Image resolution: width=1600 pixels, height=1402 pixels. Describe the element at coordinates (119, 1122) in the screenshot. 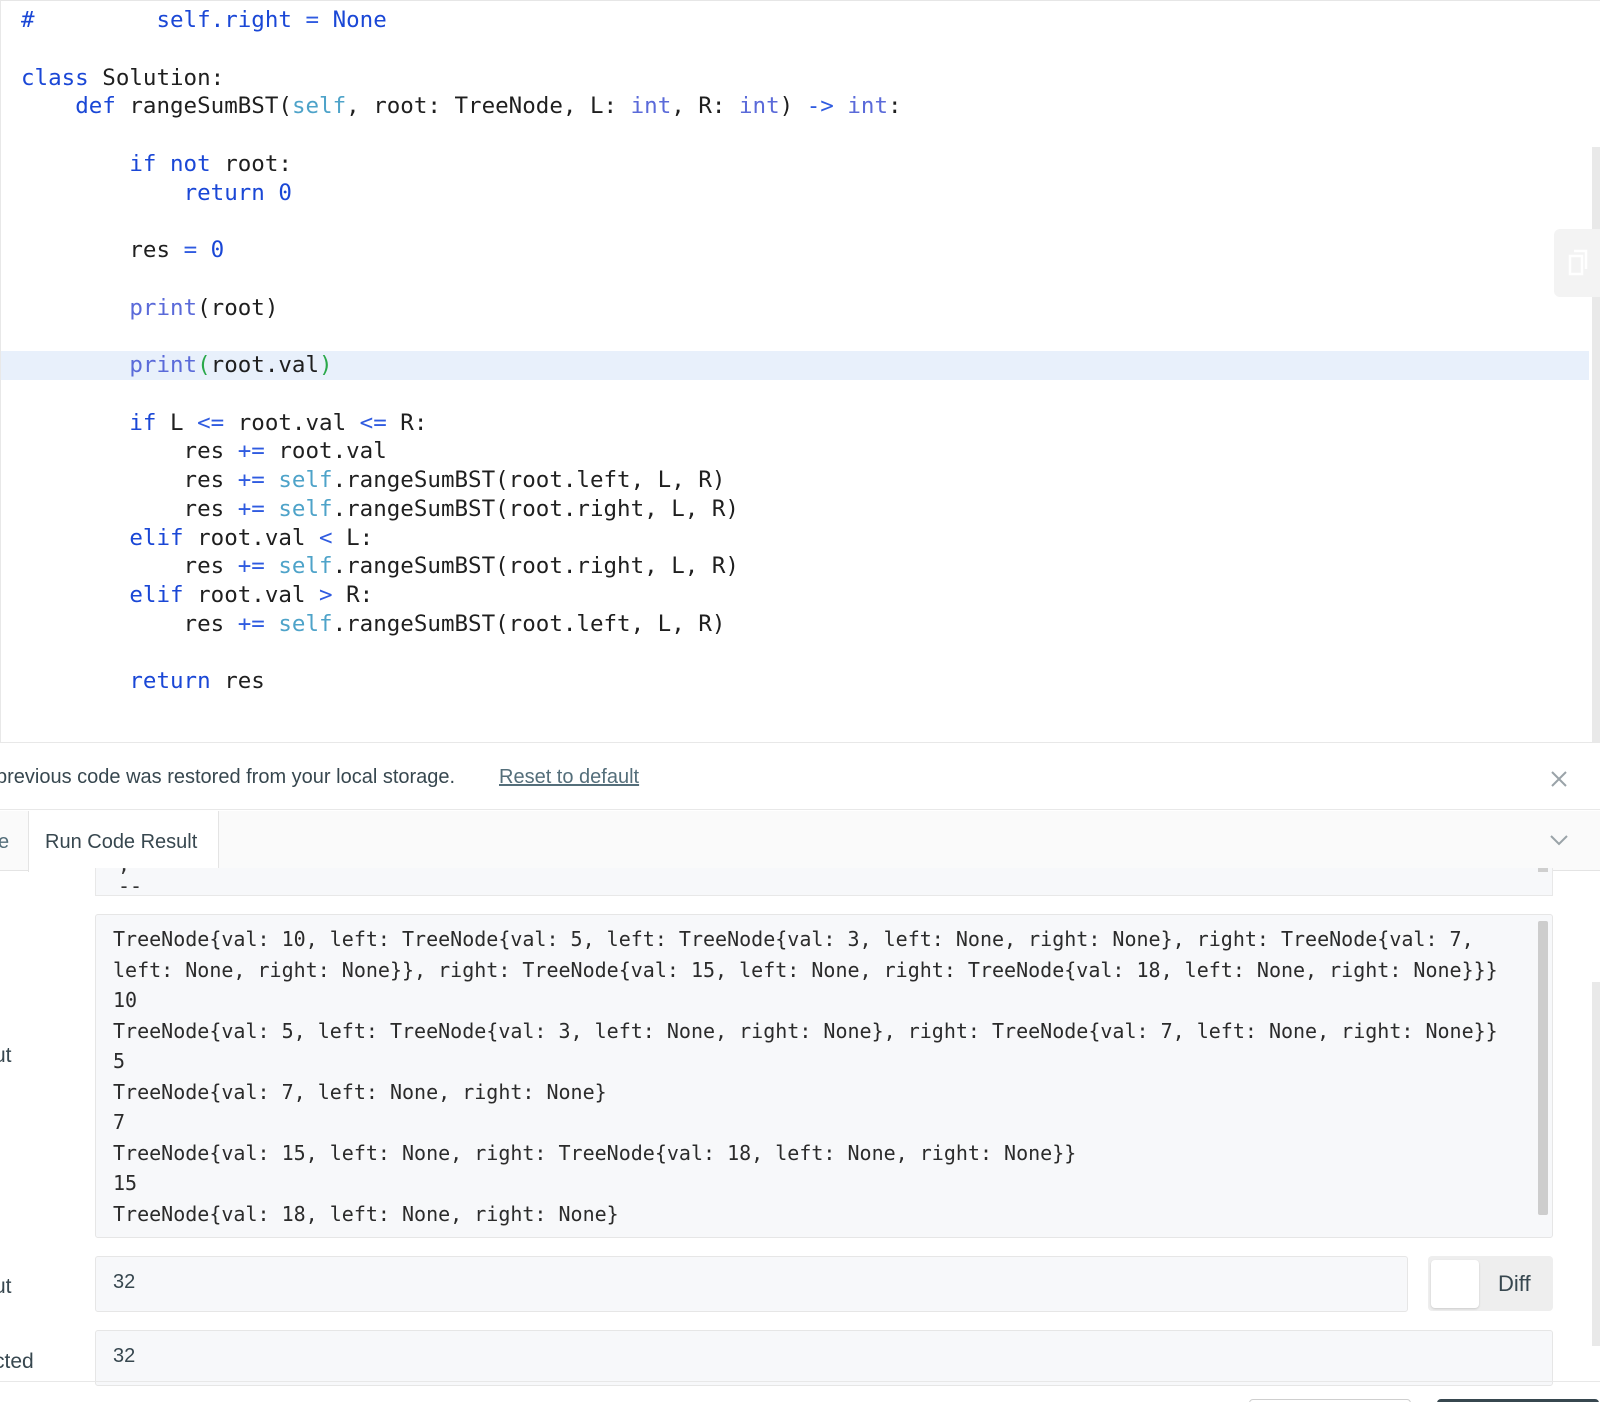

I see `stdout-line: 7` at that location.